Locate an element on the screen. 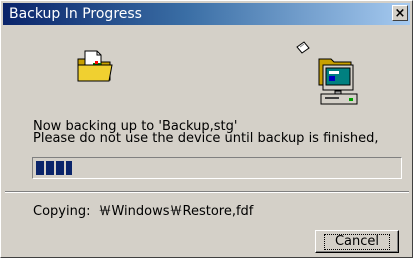 This screenshot has width=413, height=258. copying-label: Copying: is located at coordinates (62, 211).